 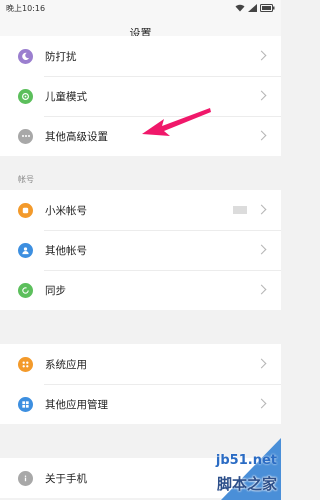 I want to click on grid-icon, so click(x=25, y=364).